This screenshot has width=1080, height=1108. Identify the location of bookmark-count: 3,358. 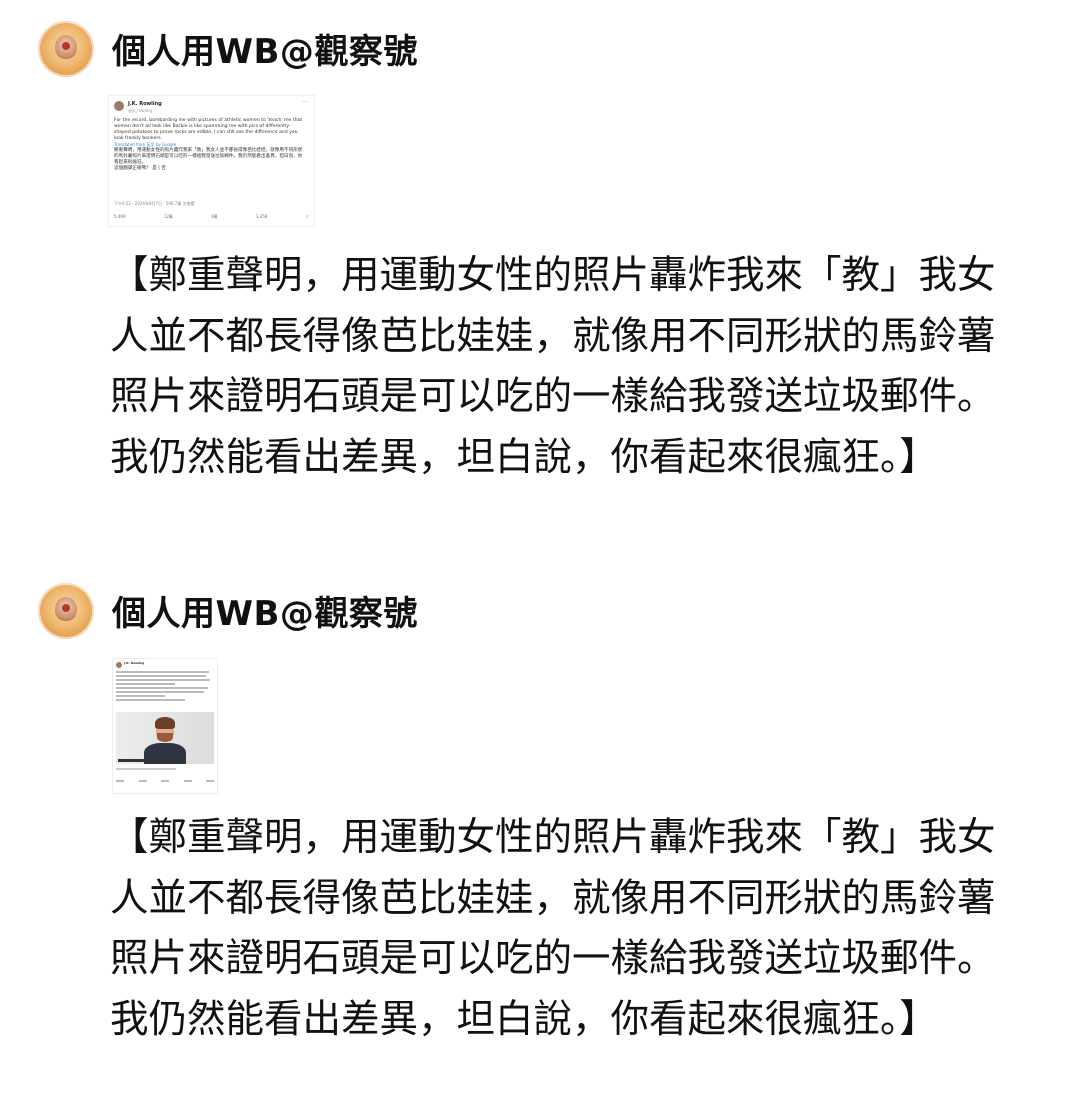
(261, 216).